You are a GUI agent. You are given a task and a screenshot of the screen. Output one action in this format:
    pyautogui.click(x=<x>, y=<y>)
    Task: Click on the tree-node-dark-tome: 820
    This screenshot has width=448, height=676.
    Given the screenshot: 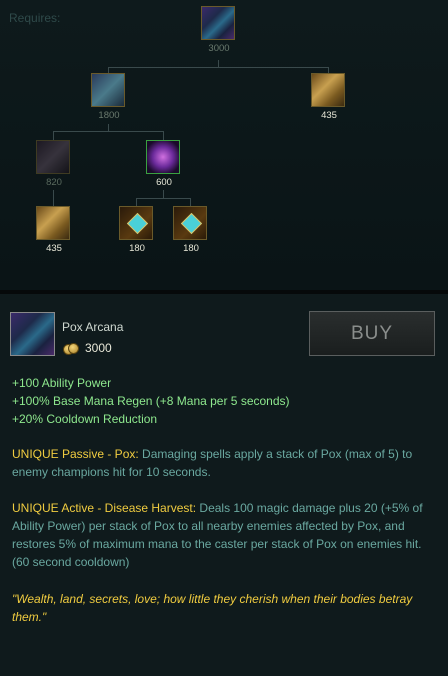 What is the action you would take?
    pyautogui.click(x=54, y=164)
    